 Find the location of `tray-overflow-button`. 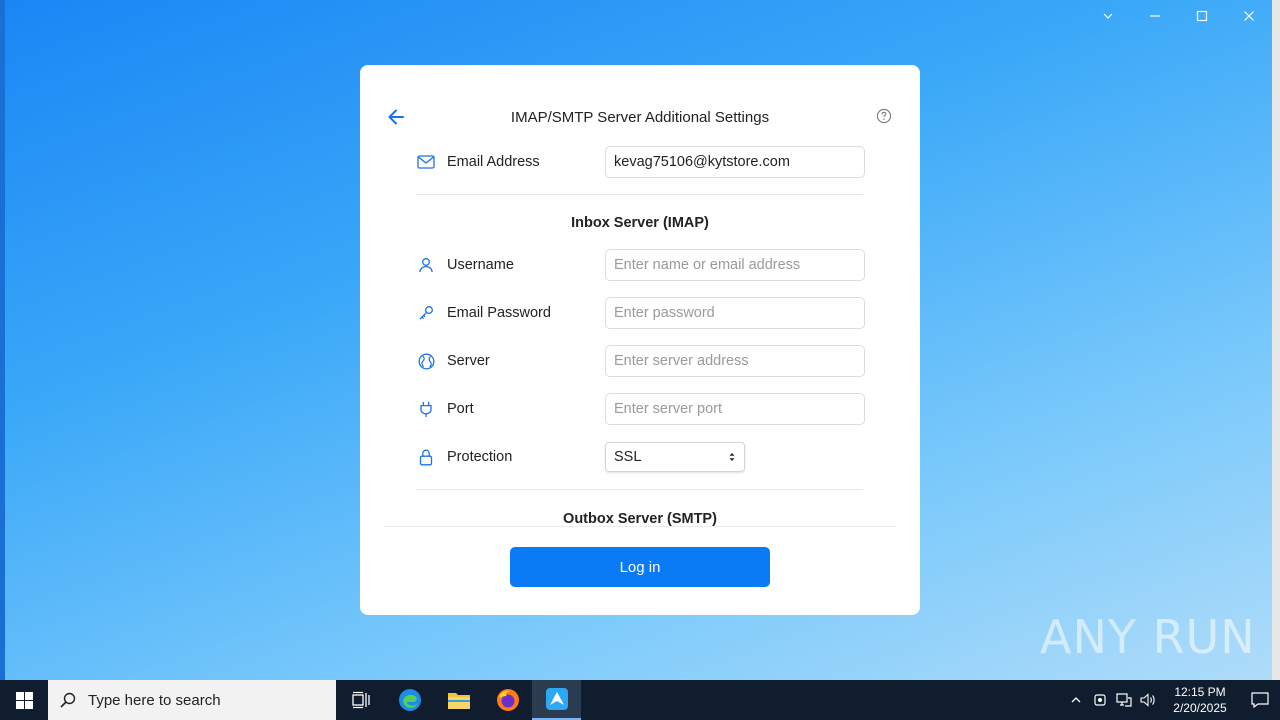

tray-overflow-button is located at coordinates (1076, 700).